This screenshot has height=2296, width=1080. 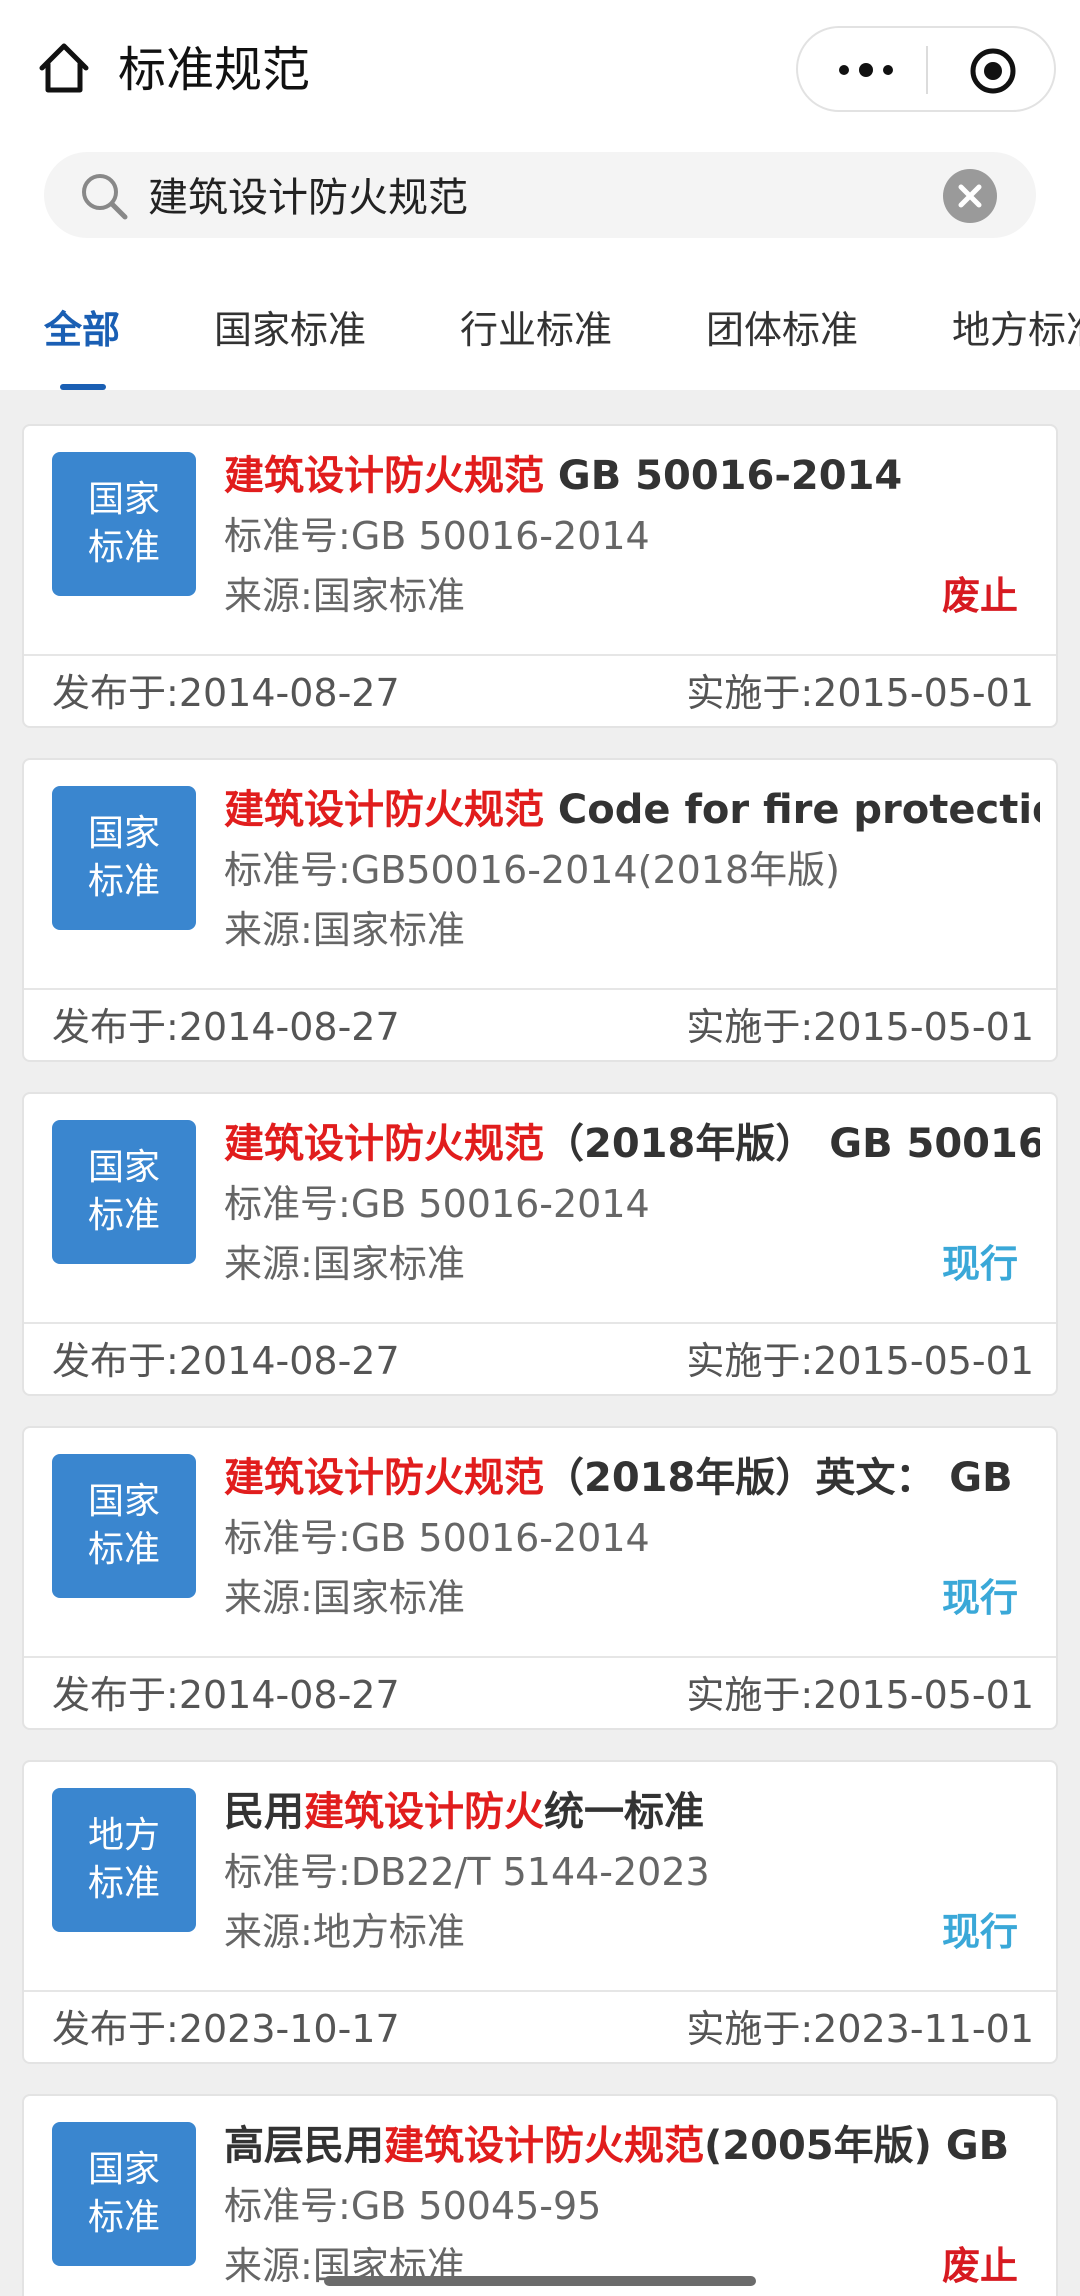 I want to click on more-icon, so click(x=866, y=70).